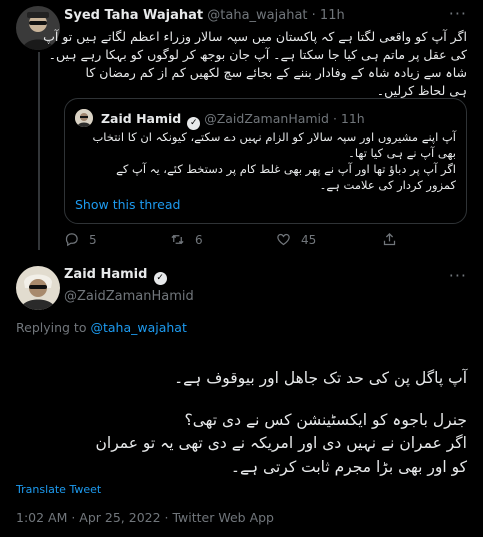 Image resolution: width=483 pixels, height=537 pixels. Describe the element at coordinates (138, 327) in the screenshot. I see `replying-handle-link: @taha_wajahat` at that location.